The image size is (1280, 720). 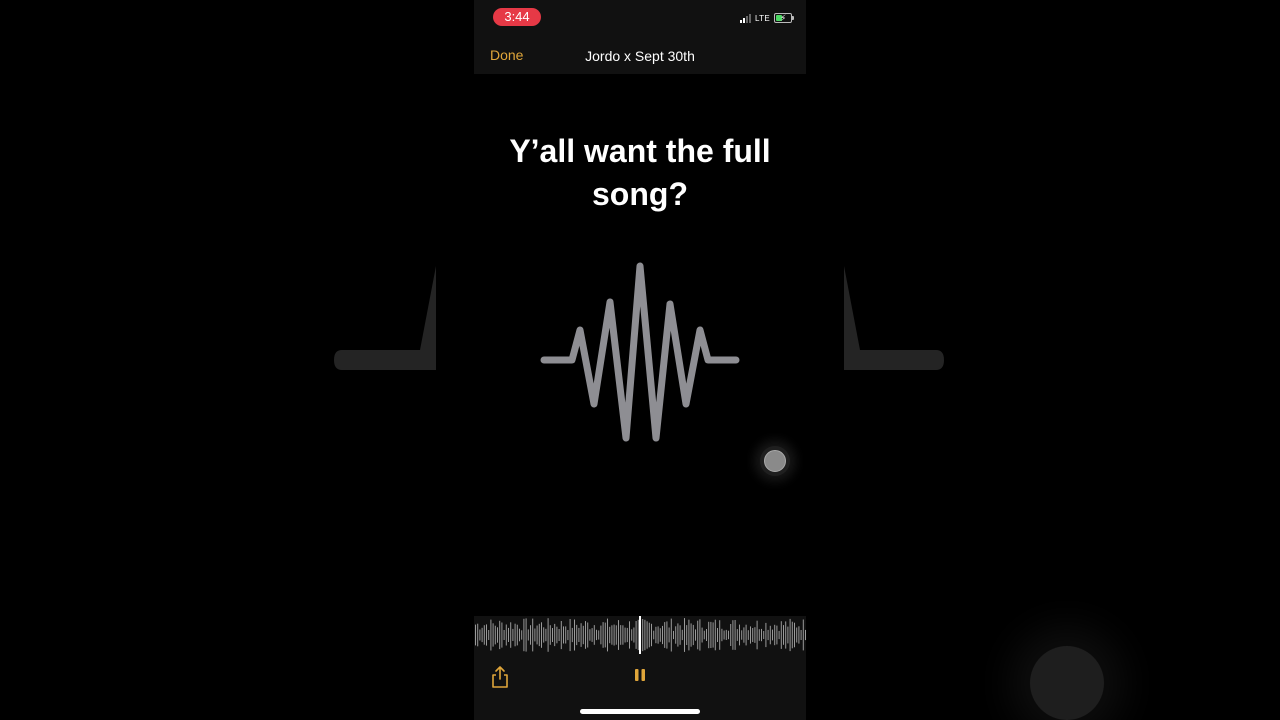 What do you see at coordinates (640, 172) in the screenshot?
I see `video-caption: Y’all want the full song?` at bounding box center [640, 172].